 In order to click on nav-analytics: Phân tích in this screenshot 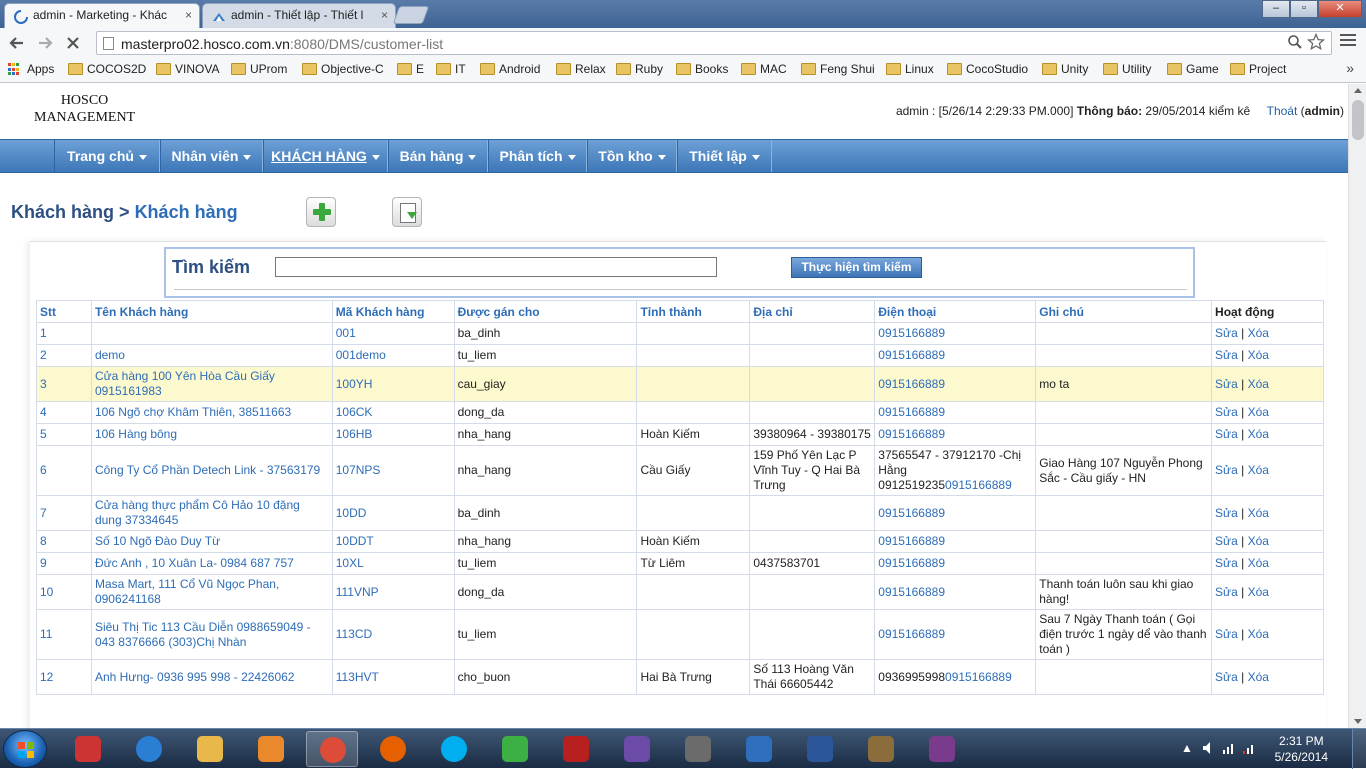, I will do `click(537, 156)`.